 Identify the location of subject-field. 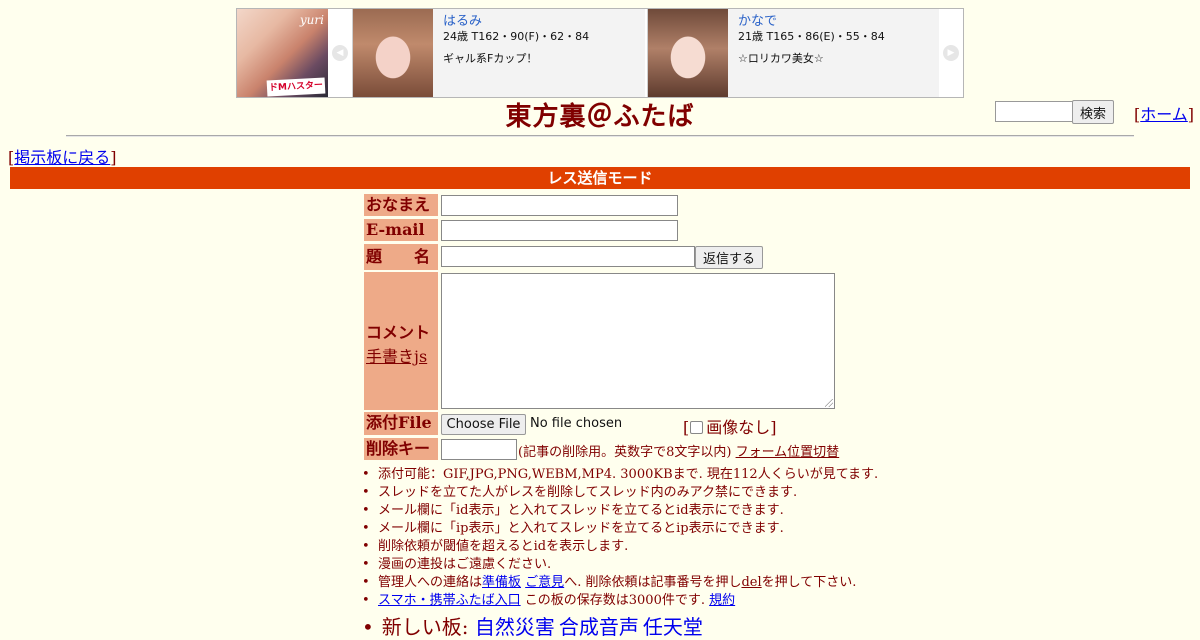
(568, 256).